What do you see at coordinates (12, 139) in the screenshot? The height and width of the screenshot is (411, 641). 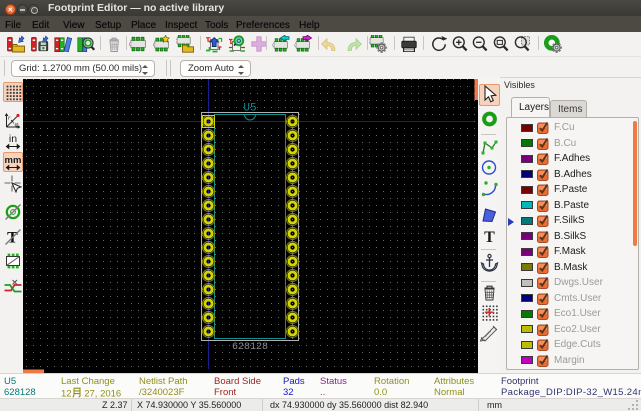 I see `svg-text: in` at bounding box center [12, 139].